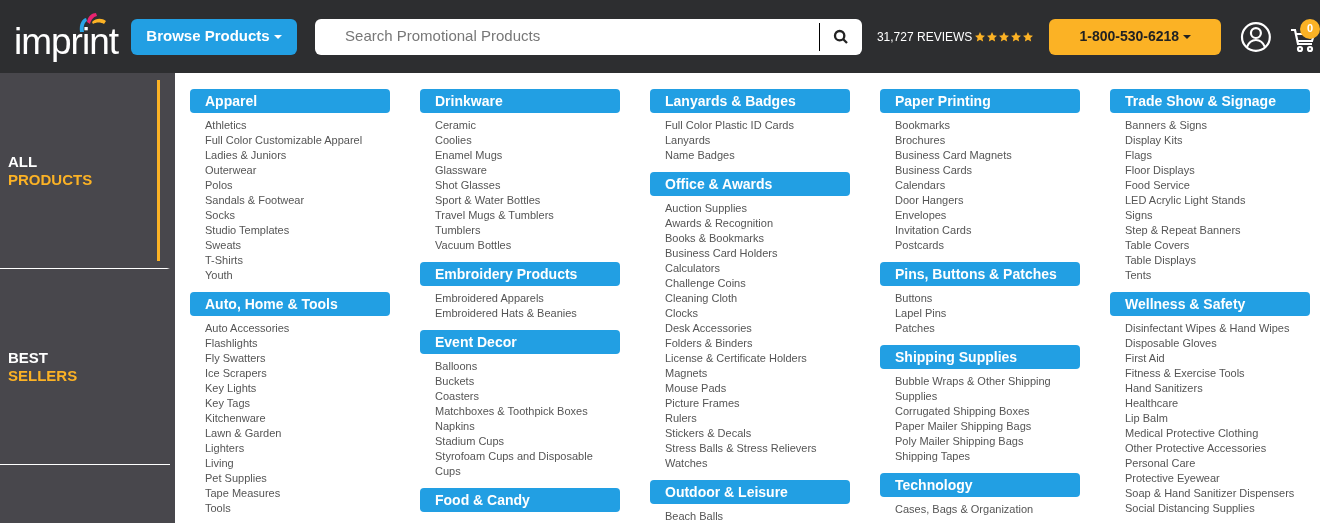 The height and width of the screenshot is (523, 1320). I want to click on category-link: Socks, so click(297, 215).